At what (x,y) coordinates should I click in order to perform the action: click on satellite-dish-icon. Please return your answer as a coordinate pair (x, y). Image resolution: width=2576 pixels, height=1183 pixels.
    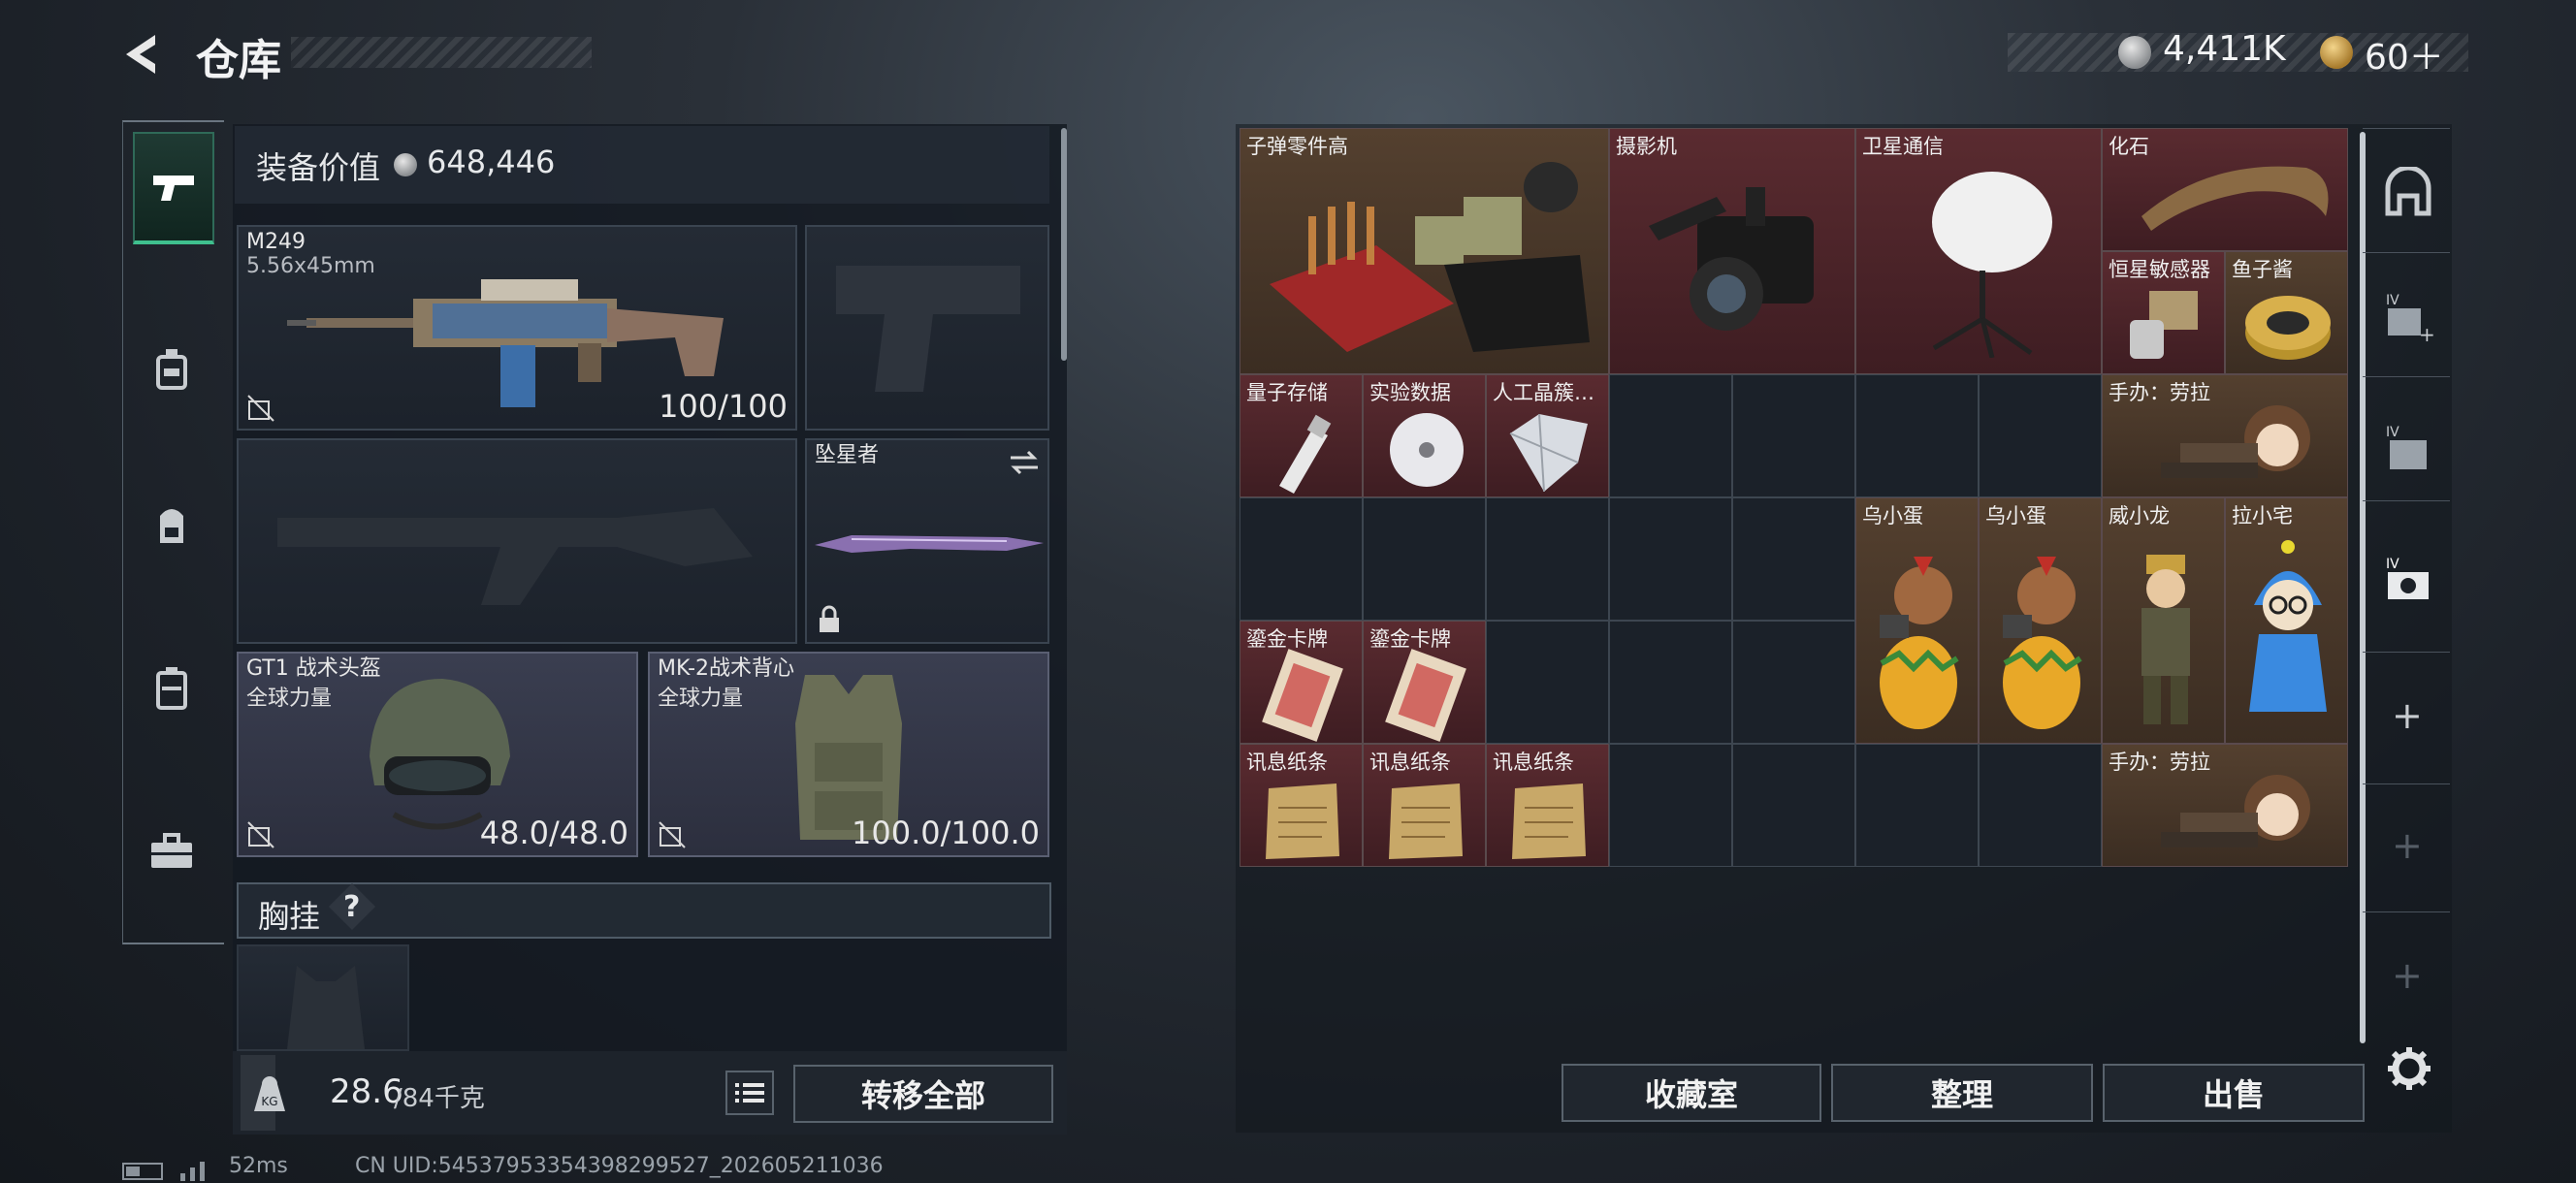
    Looking at the image, I should click on (1992, 265).